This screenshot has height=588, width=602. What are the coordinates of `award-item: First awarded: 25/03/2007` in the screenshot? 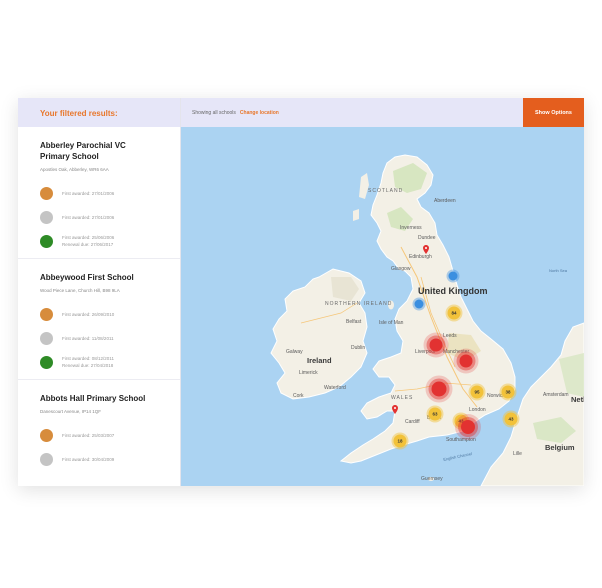 It's located at (110, 435).